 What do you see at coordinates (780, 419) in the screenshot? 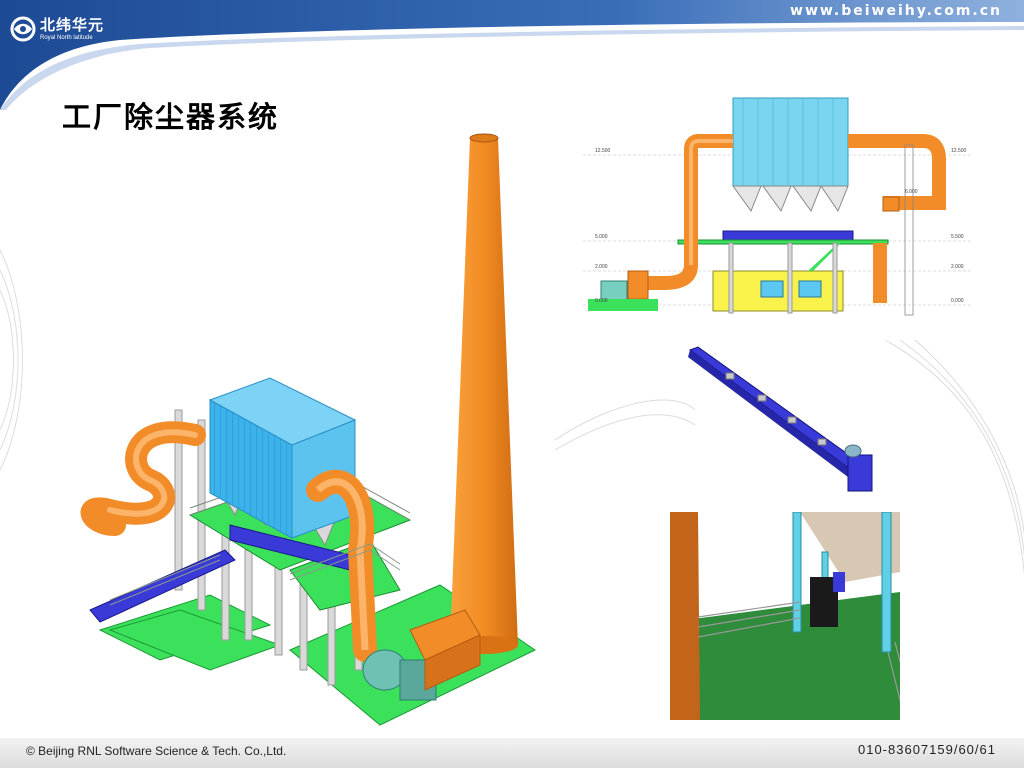
I see `conveyor-render` at bounding box center [780, 419].